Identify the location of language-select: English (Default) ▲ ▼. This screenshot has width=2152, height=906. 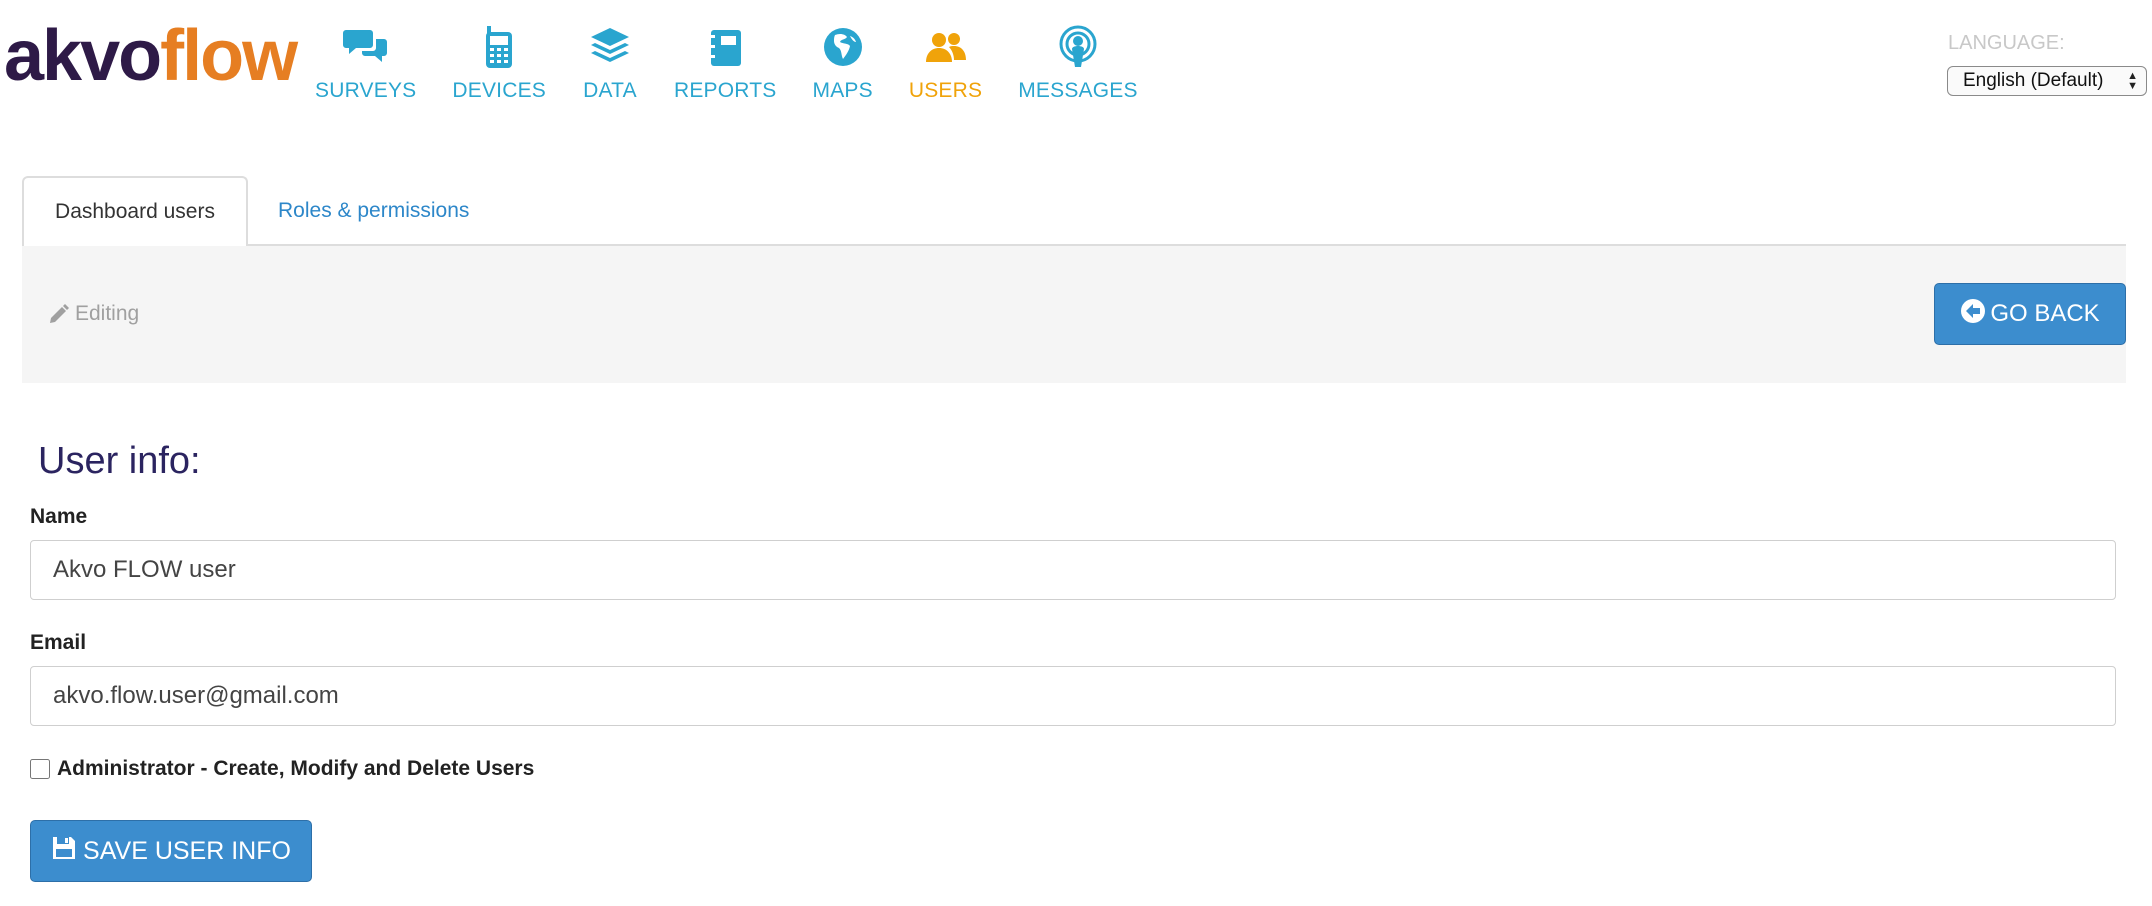
(2047, 81).